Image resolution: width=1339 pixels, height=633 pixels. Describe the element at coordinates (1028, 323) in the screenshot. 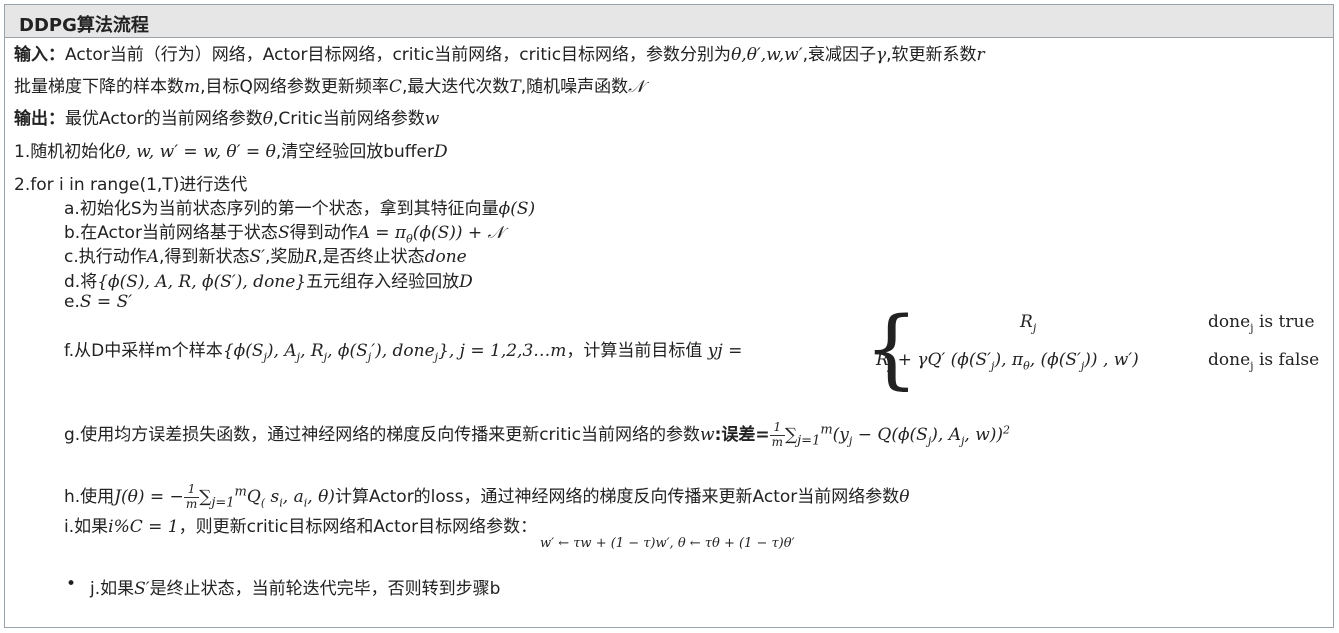

I see `case1-expr: Rj` at that location.